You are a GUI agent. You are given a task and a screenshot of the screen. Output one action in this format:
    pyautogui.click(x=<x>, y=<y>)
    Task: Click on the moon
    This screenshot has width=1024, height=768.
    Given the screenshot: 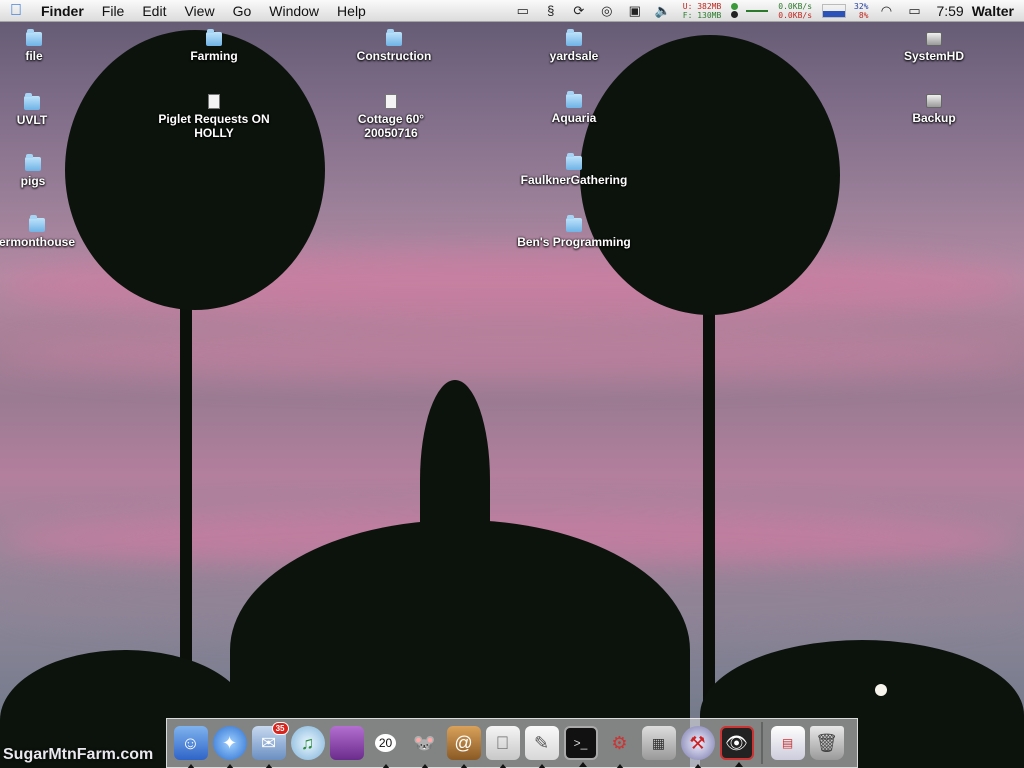 What is the action you would take?
    pyautogui.click(x=881, y=690)
    